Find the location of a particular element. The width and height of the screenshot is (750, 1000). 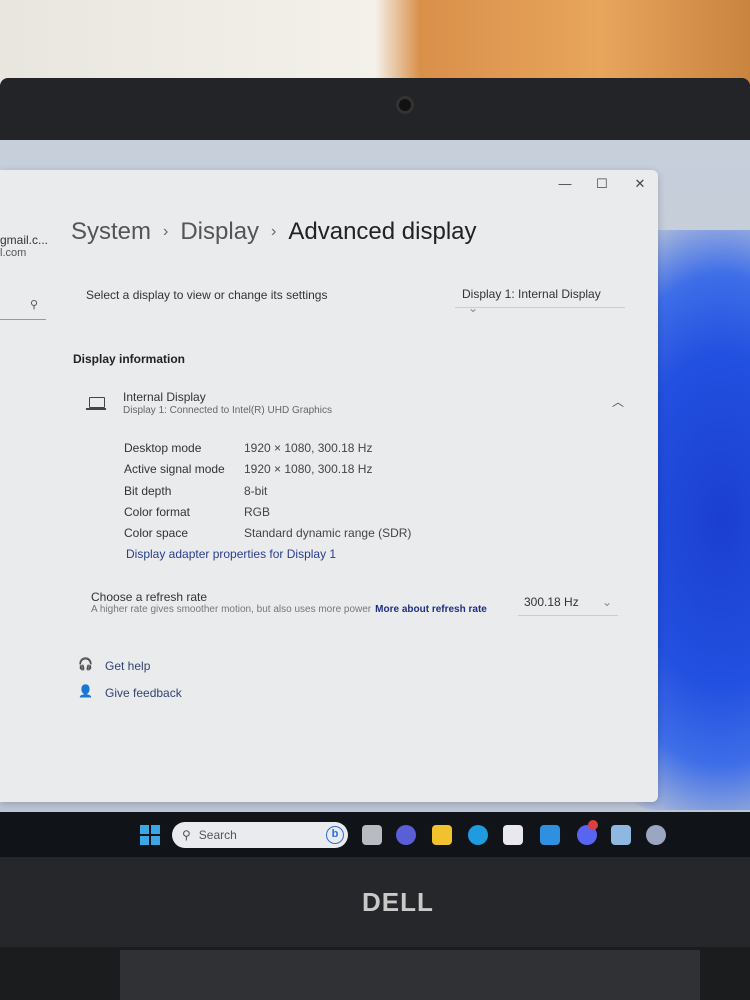

section-heading: Display information is located at coordinates (129, 359).